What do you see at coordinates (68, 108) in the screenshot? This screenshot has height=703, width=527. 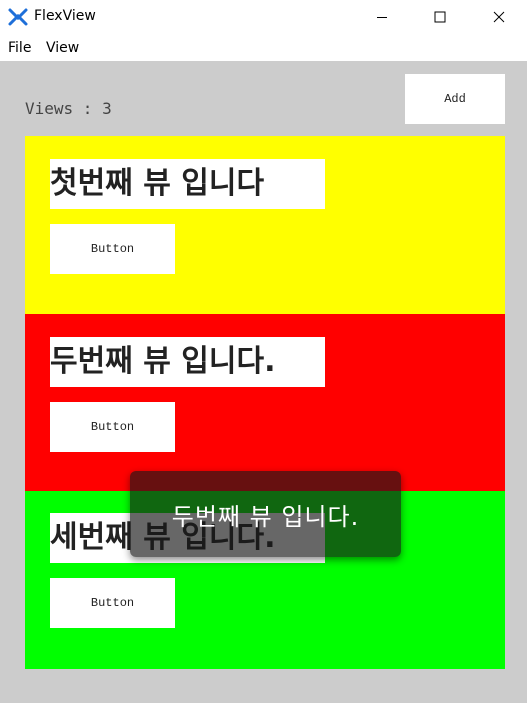 I see `views-count-label: Views : 3` at bounding box center [68, 108].